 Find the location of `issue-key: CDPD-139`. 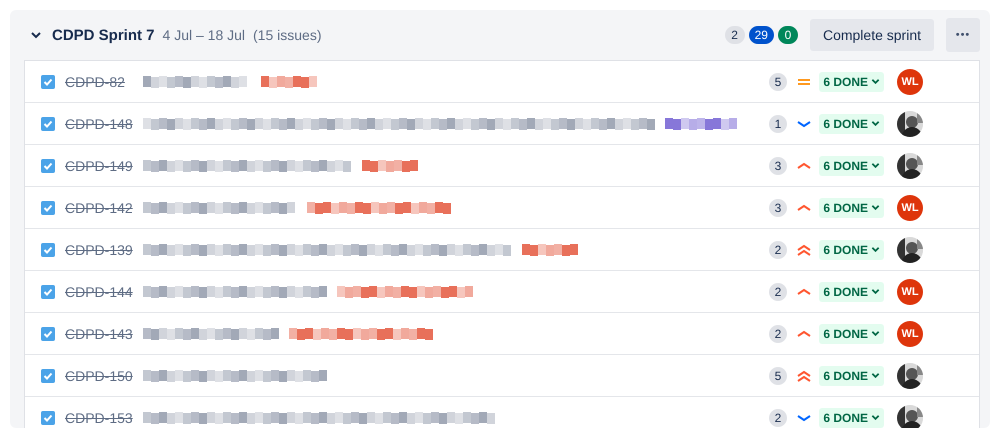

issue-key: CDPD-139 is located at coordinates (102, 250).